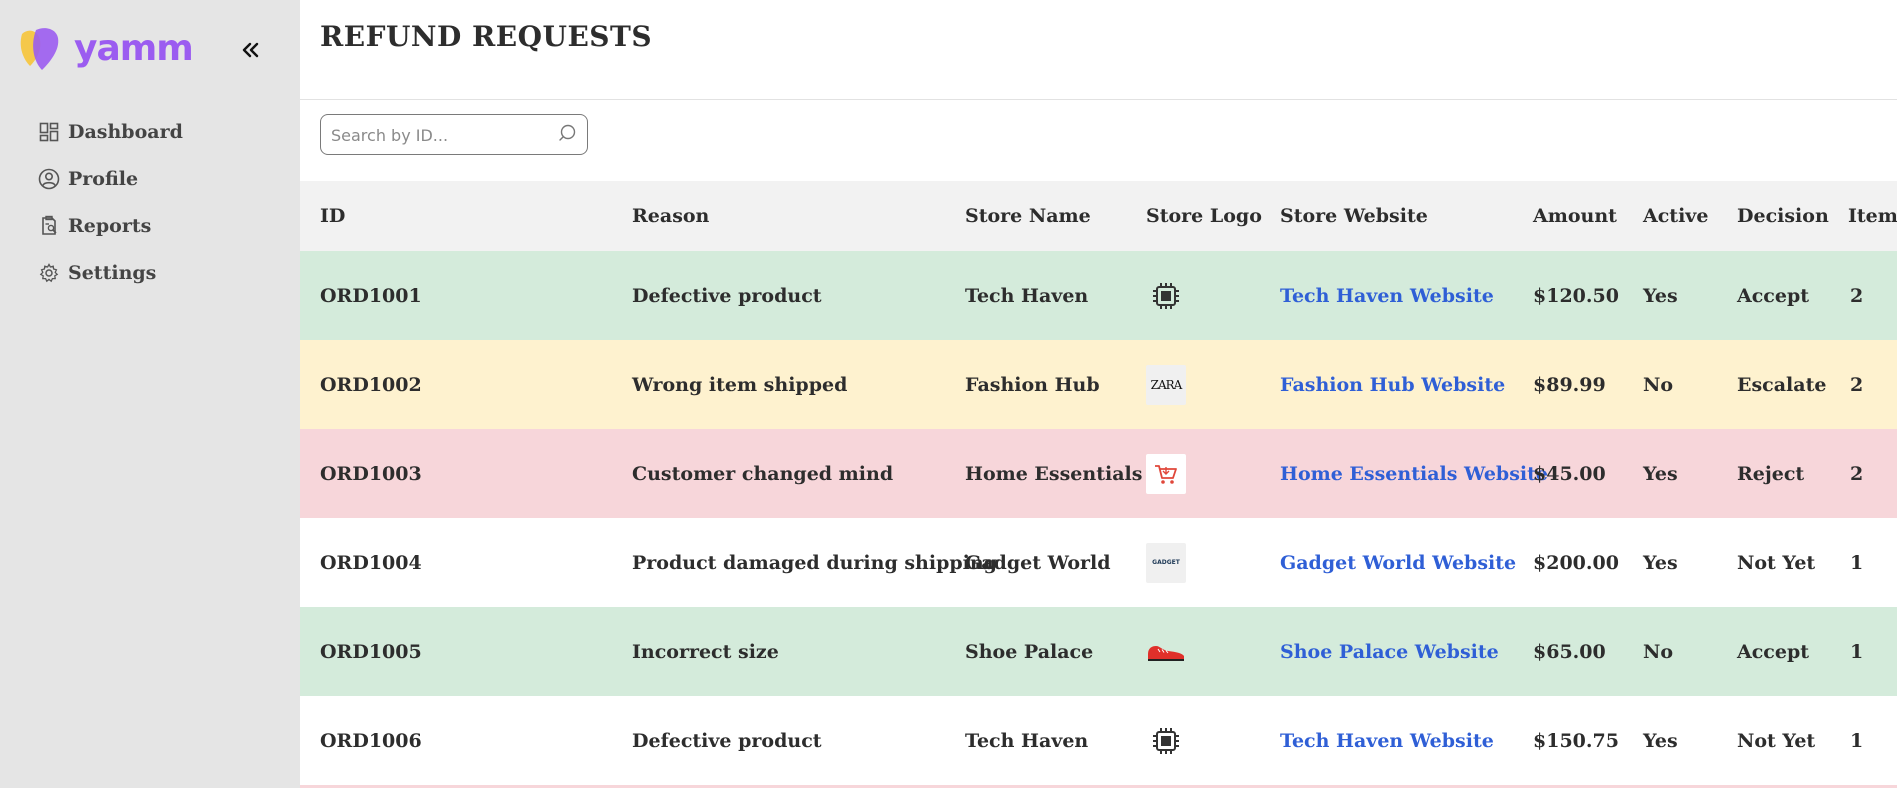  What do you see at coordinates (814, 562) in the screenshot?
I see `cell-reason: Product damaged during shipping` at bounding box center [814, 562].